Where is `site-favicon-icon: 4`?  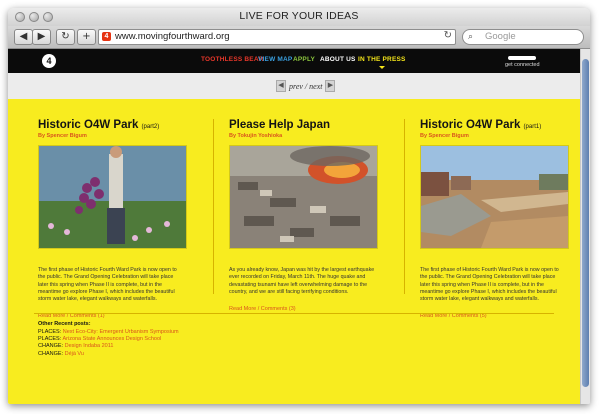
site-favicon-icon: 4 is located at coordinates (106, 36).